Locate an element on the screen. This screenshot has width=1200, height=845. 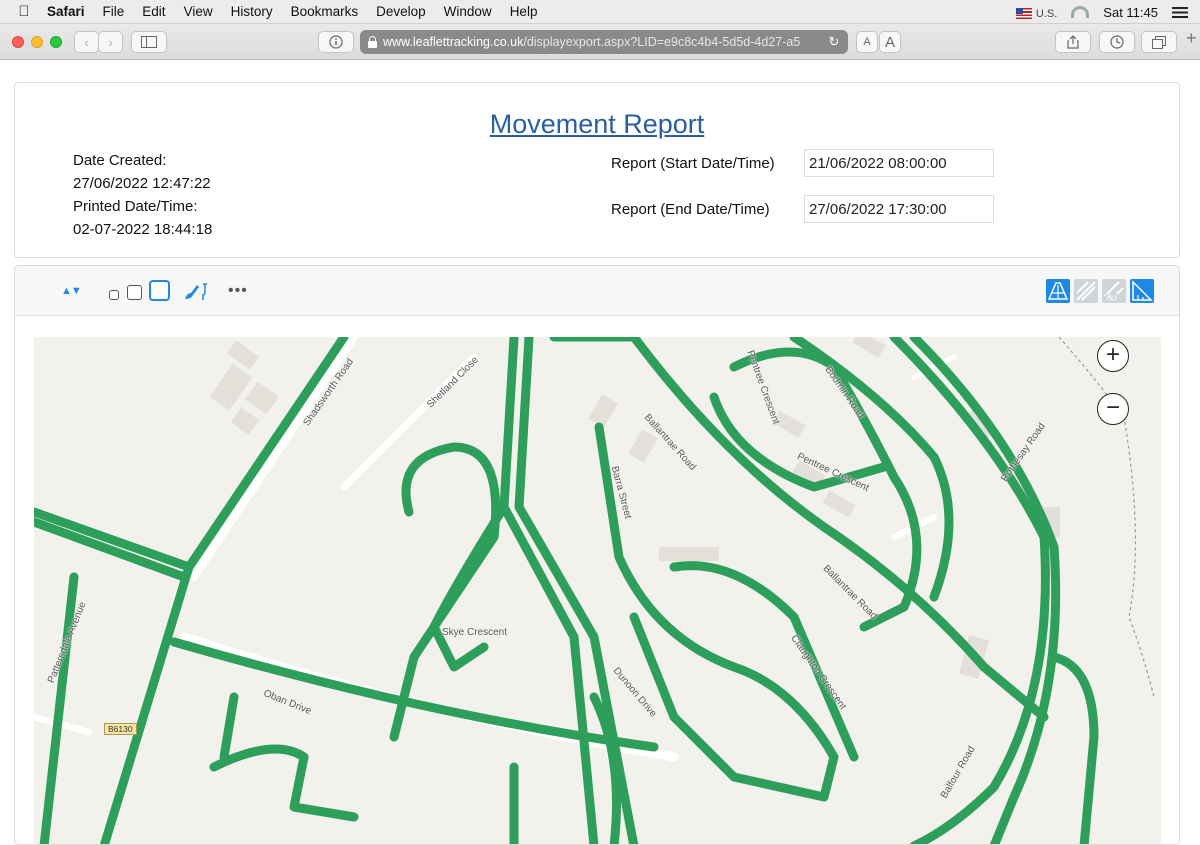
small-square-icon is located at coordinates (114, 295).